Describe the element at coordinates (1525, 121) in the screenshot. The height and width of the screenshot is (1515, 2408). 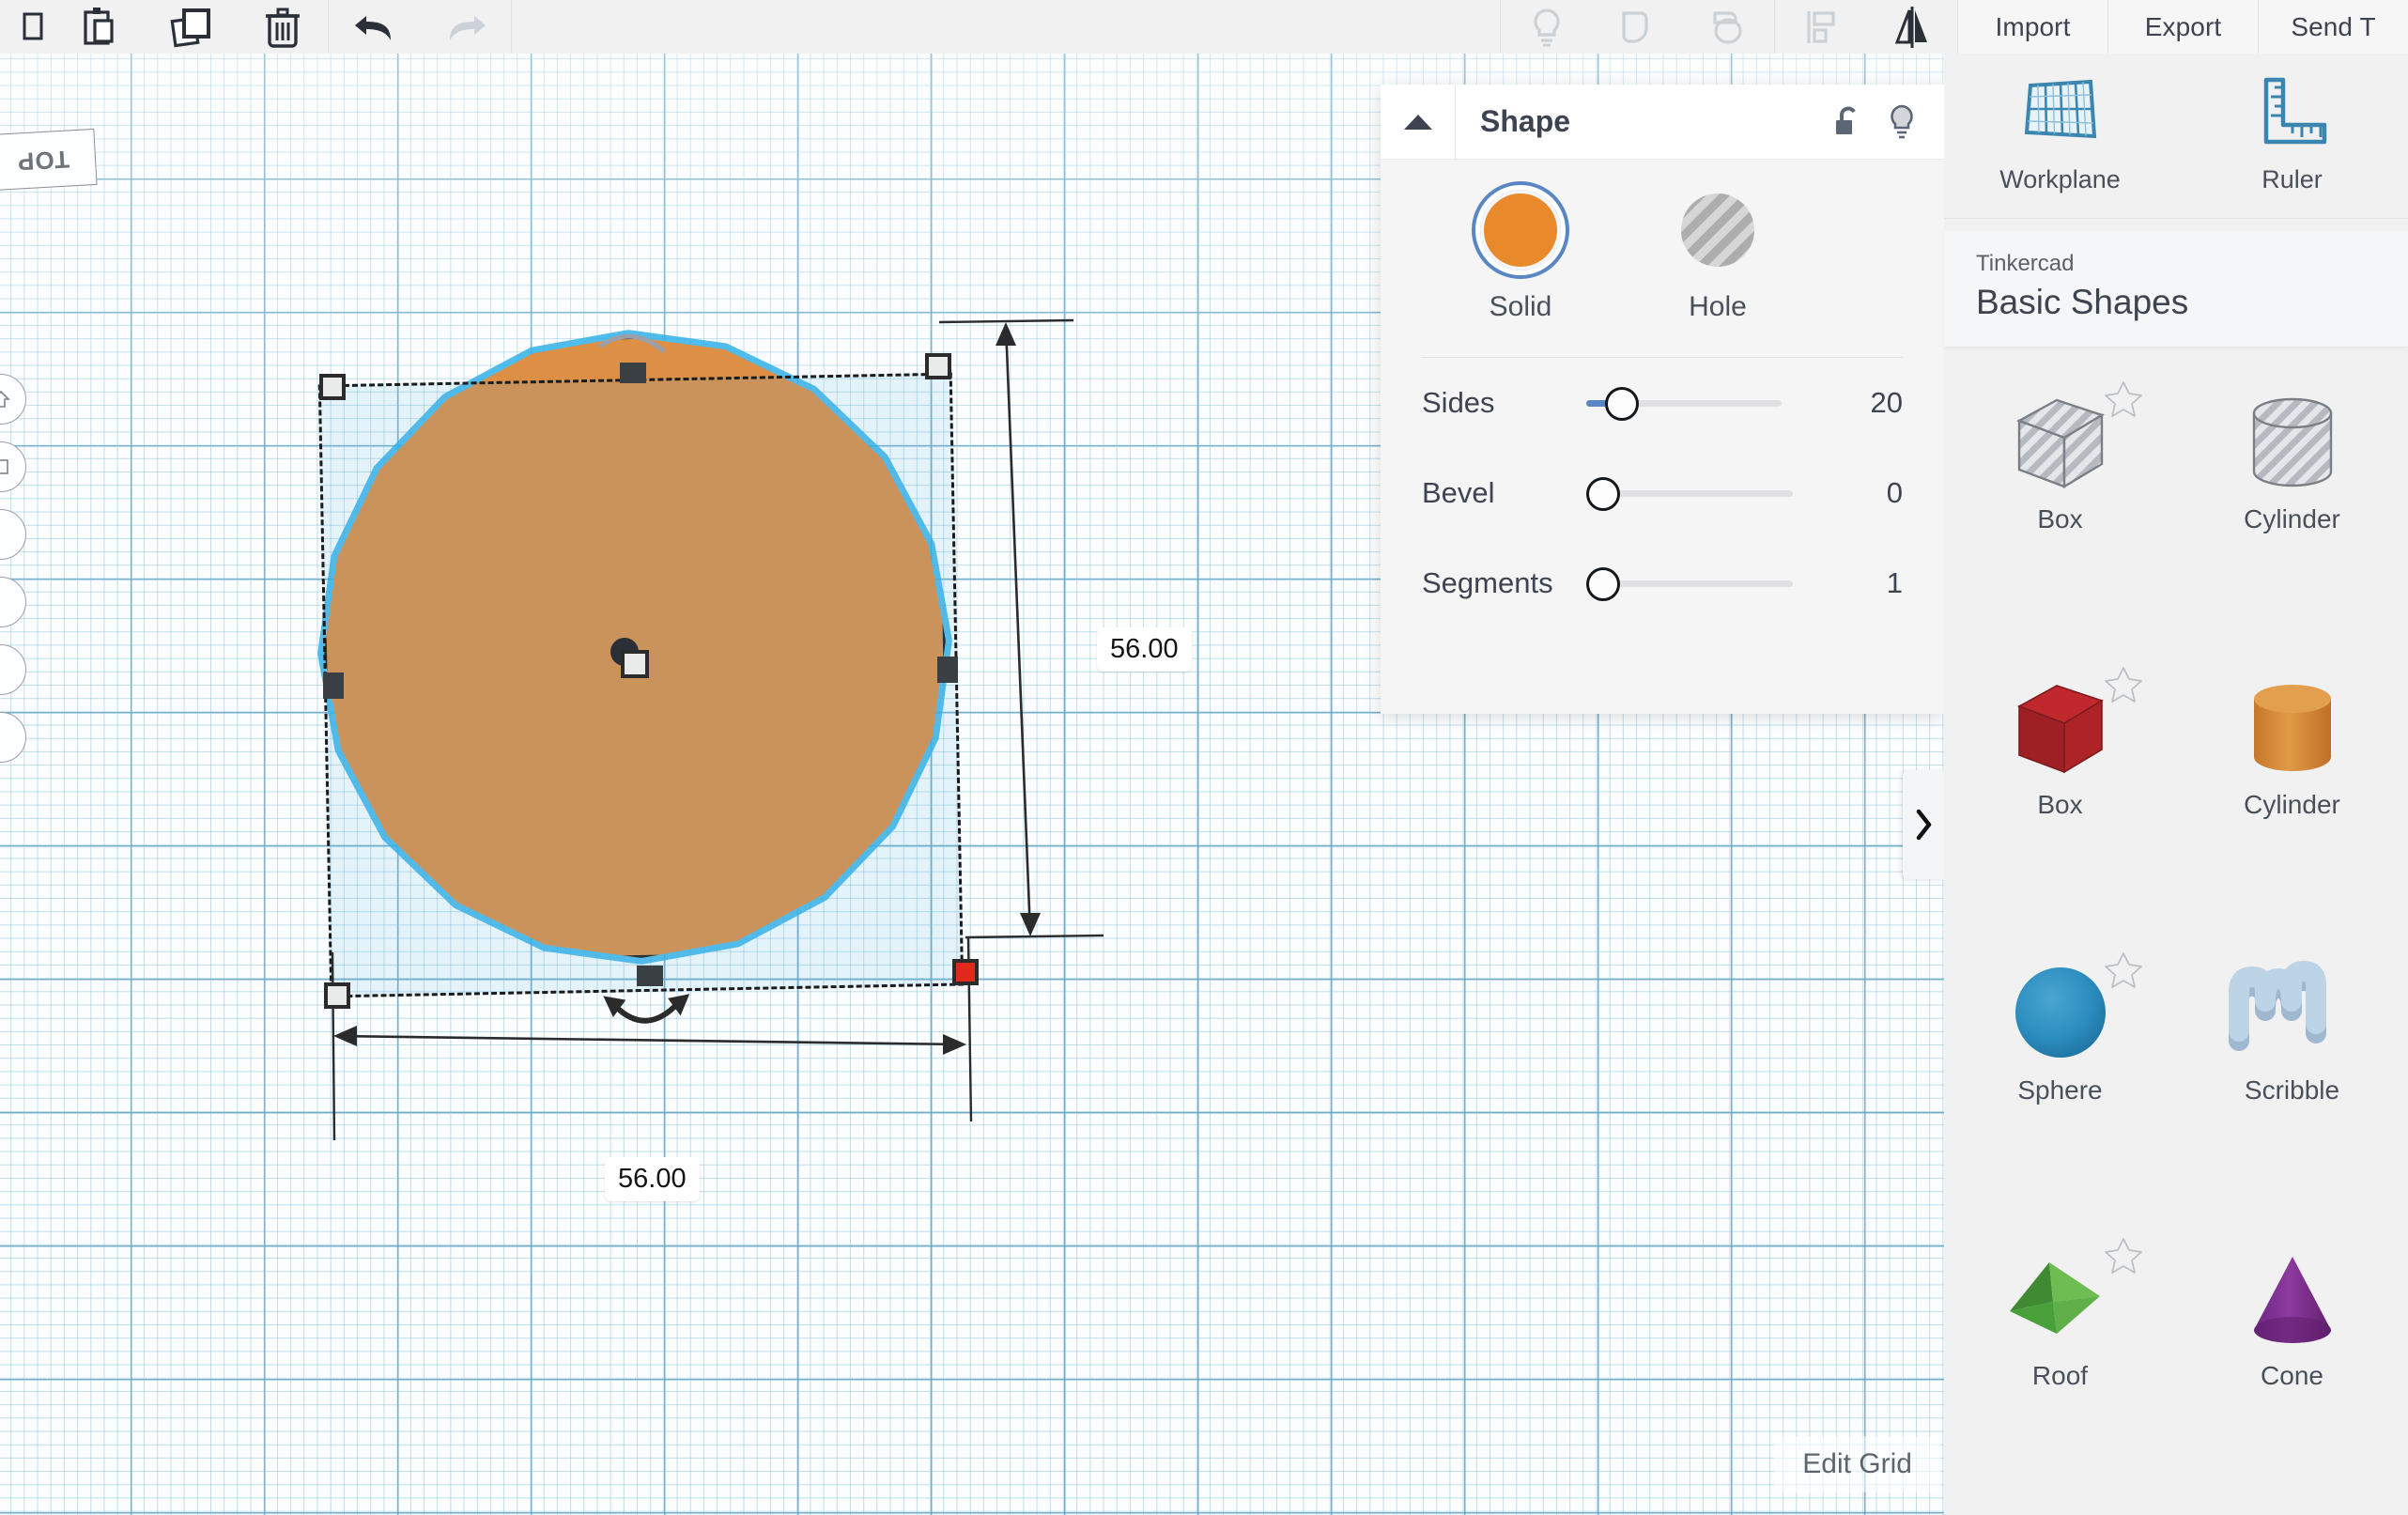
I see `shape-panel-title: Shape` at that location.